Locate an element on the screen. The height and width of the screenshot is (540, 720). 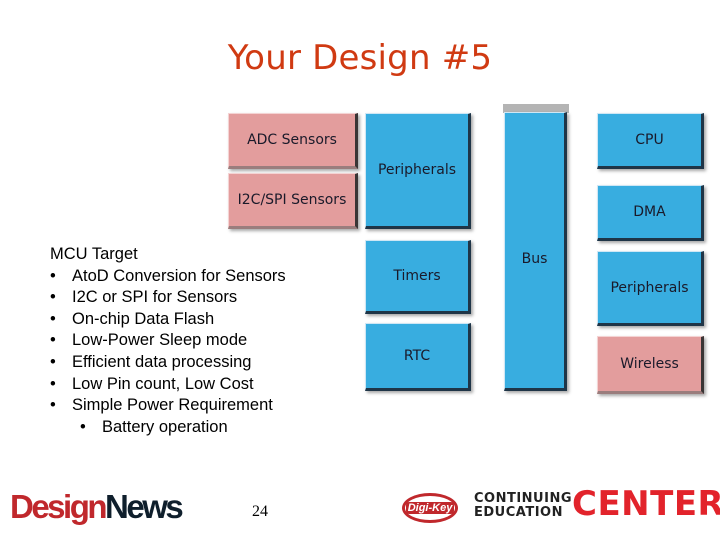
list-item: • Efficient data processing is located at coordinates (168, 363).